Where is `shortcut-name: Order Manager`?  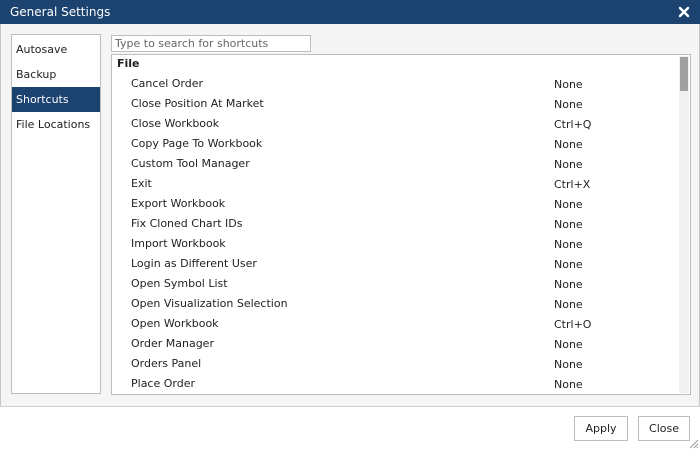 shortcut-name: Order Manager is located at coordinates (172, 343).